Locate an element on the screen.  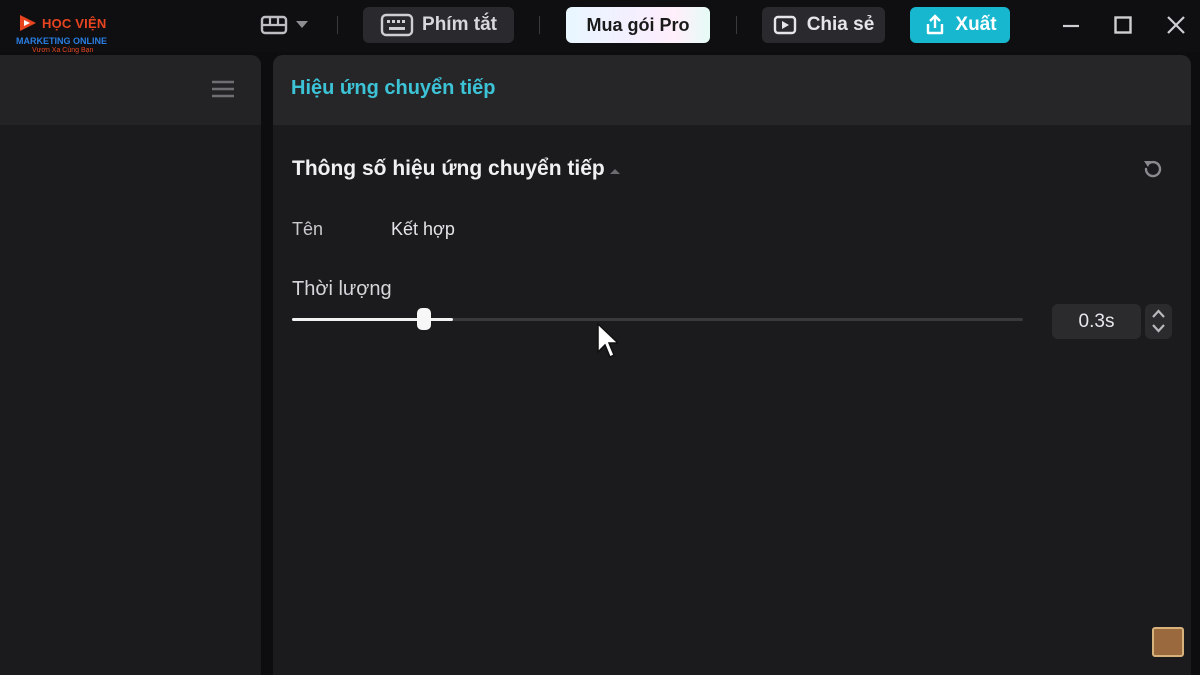
section-title: Thông số hiệu ứng chuyển tiếp is located at coordinates (448, 169).